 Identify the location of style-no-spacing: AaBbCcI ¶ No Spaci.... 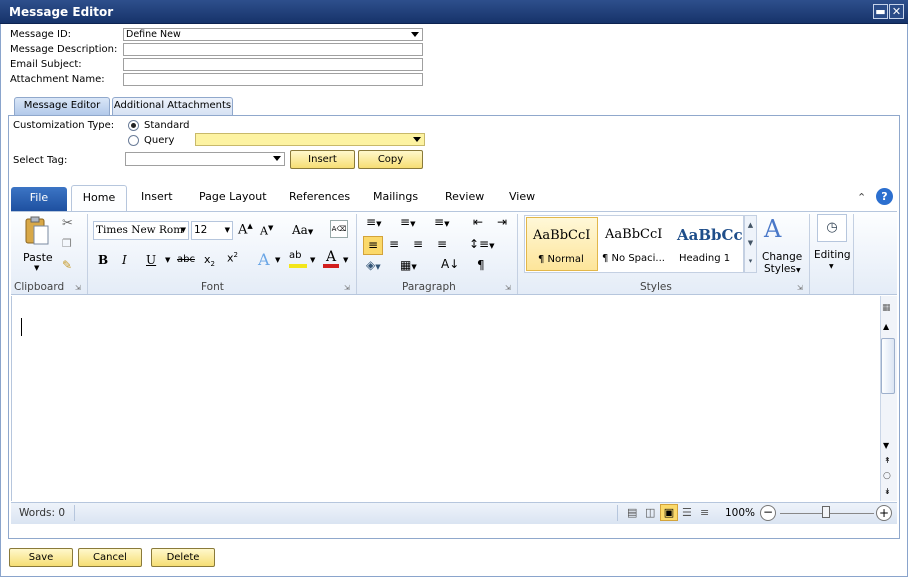
(636, 244).